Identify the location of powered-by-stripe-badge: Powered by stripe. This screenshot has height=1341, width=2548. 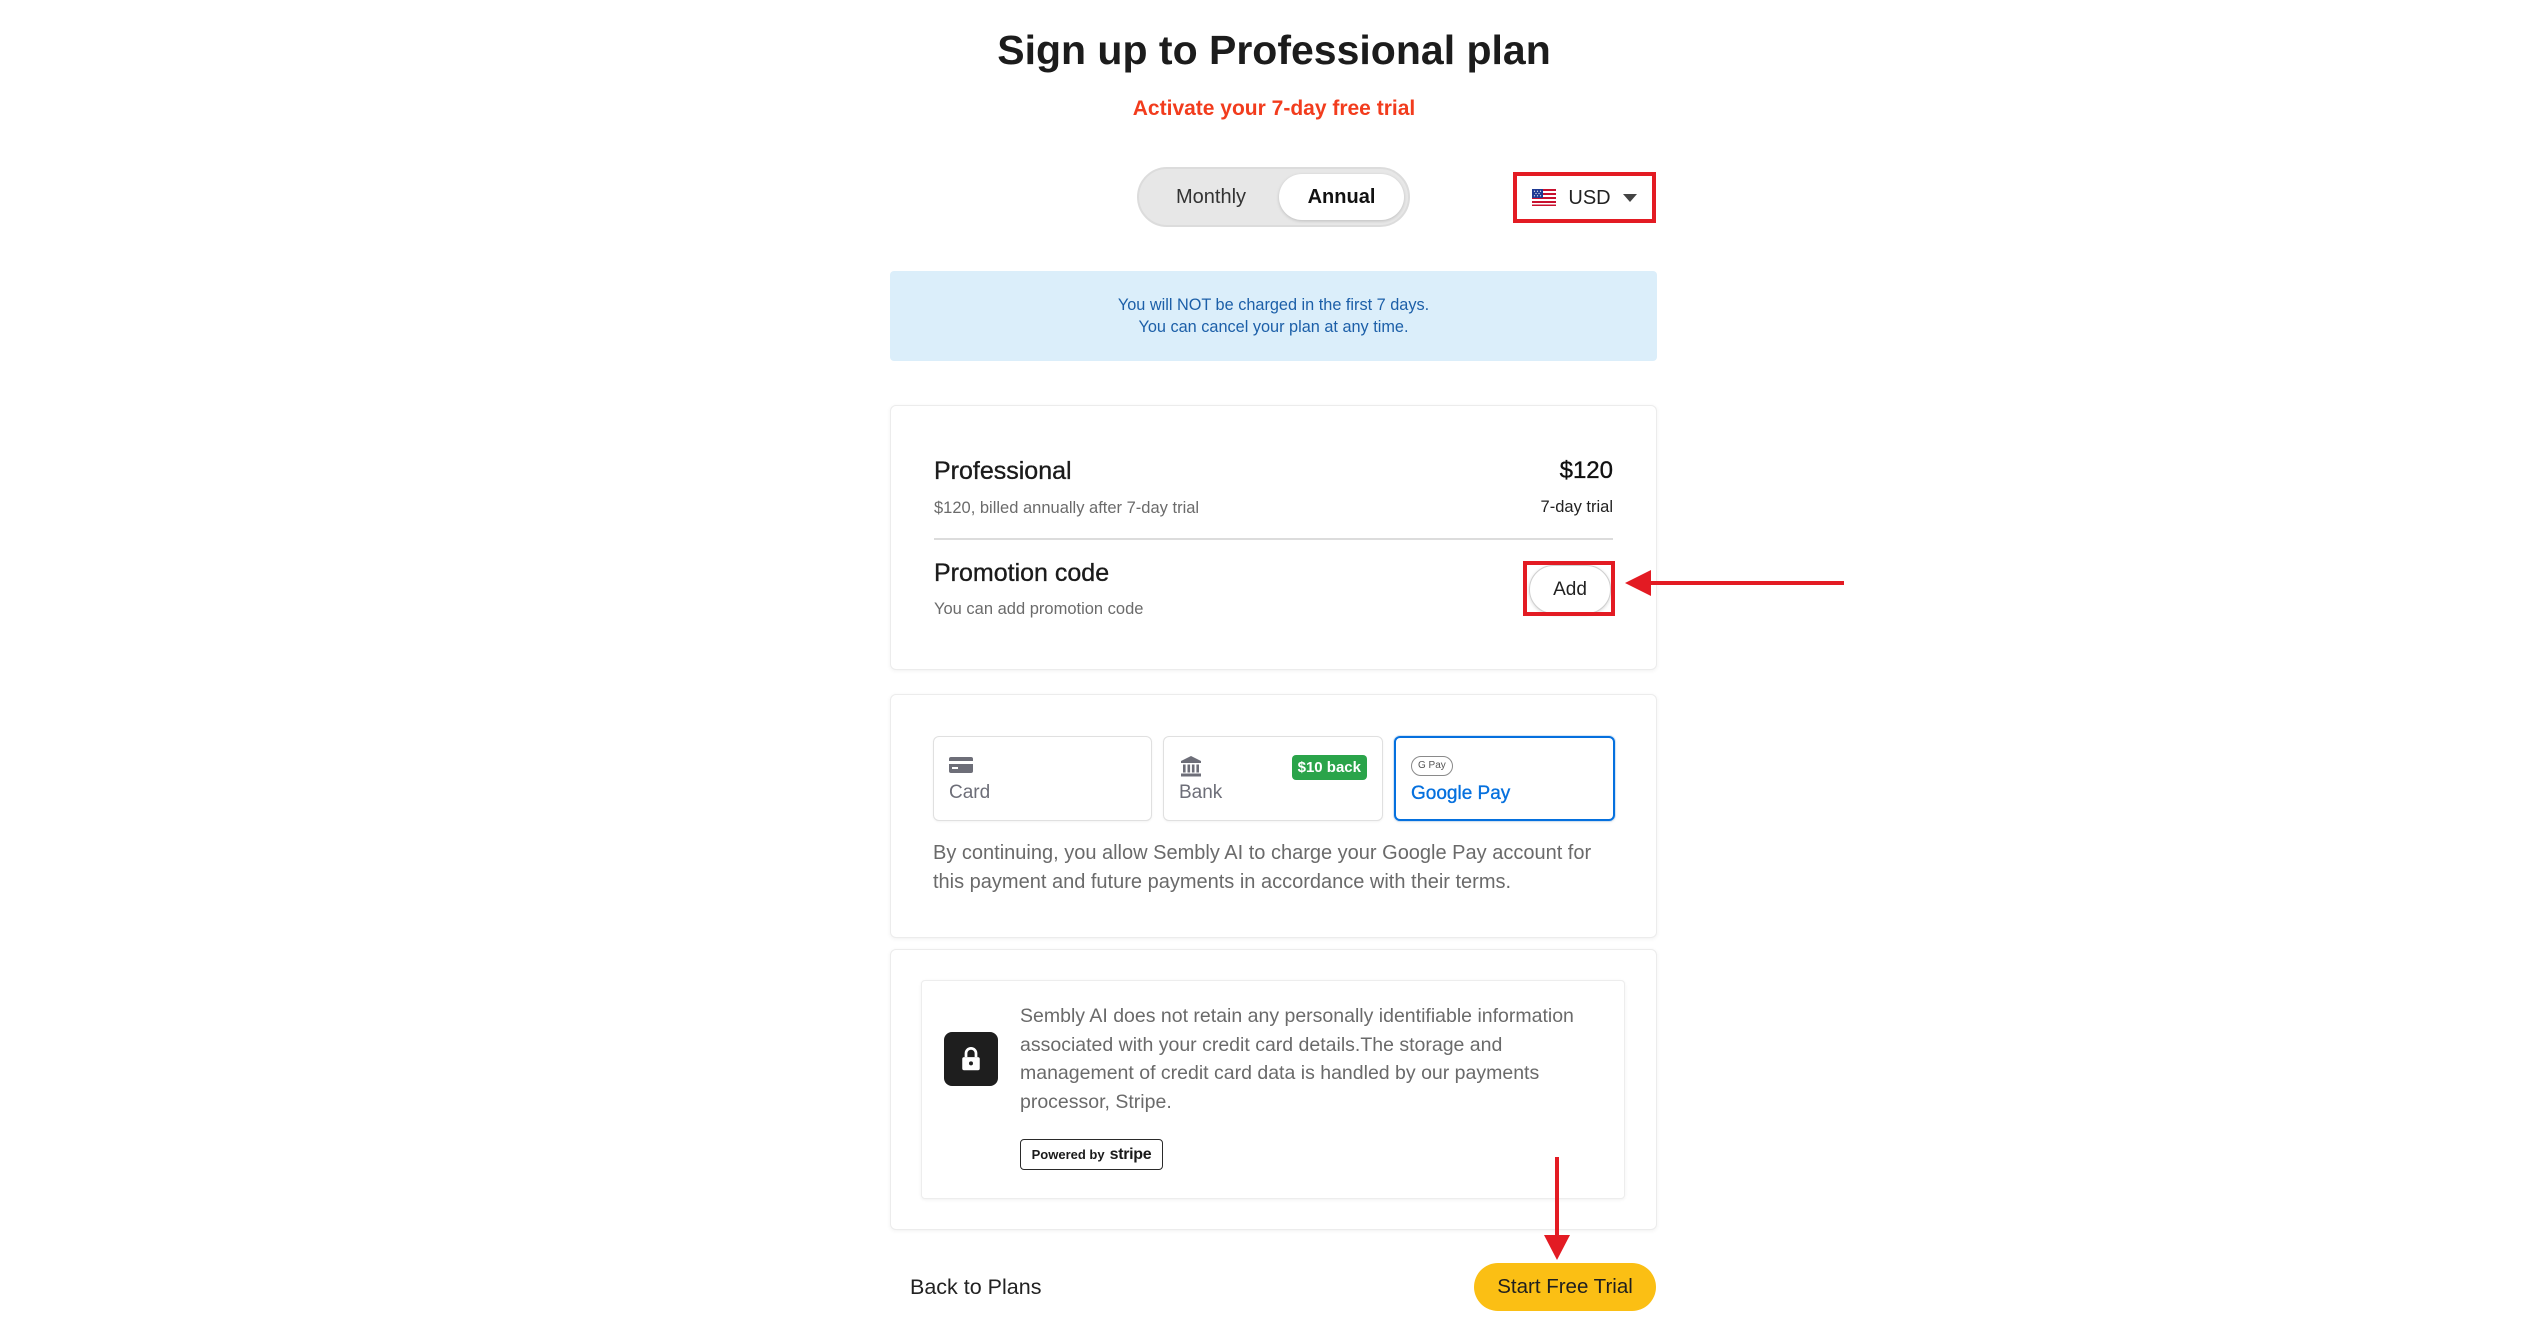
(1091, 1154).